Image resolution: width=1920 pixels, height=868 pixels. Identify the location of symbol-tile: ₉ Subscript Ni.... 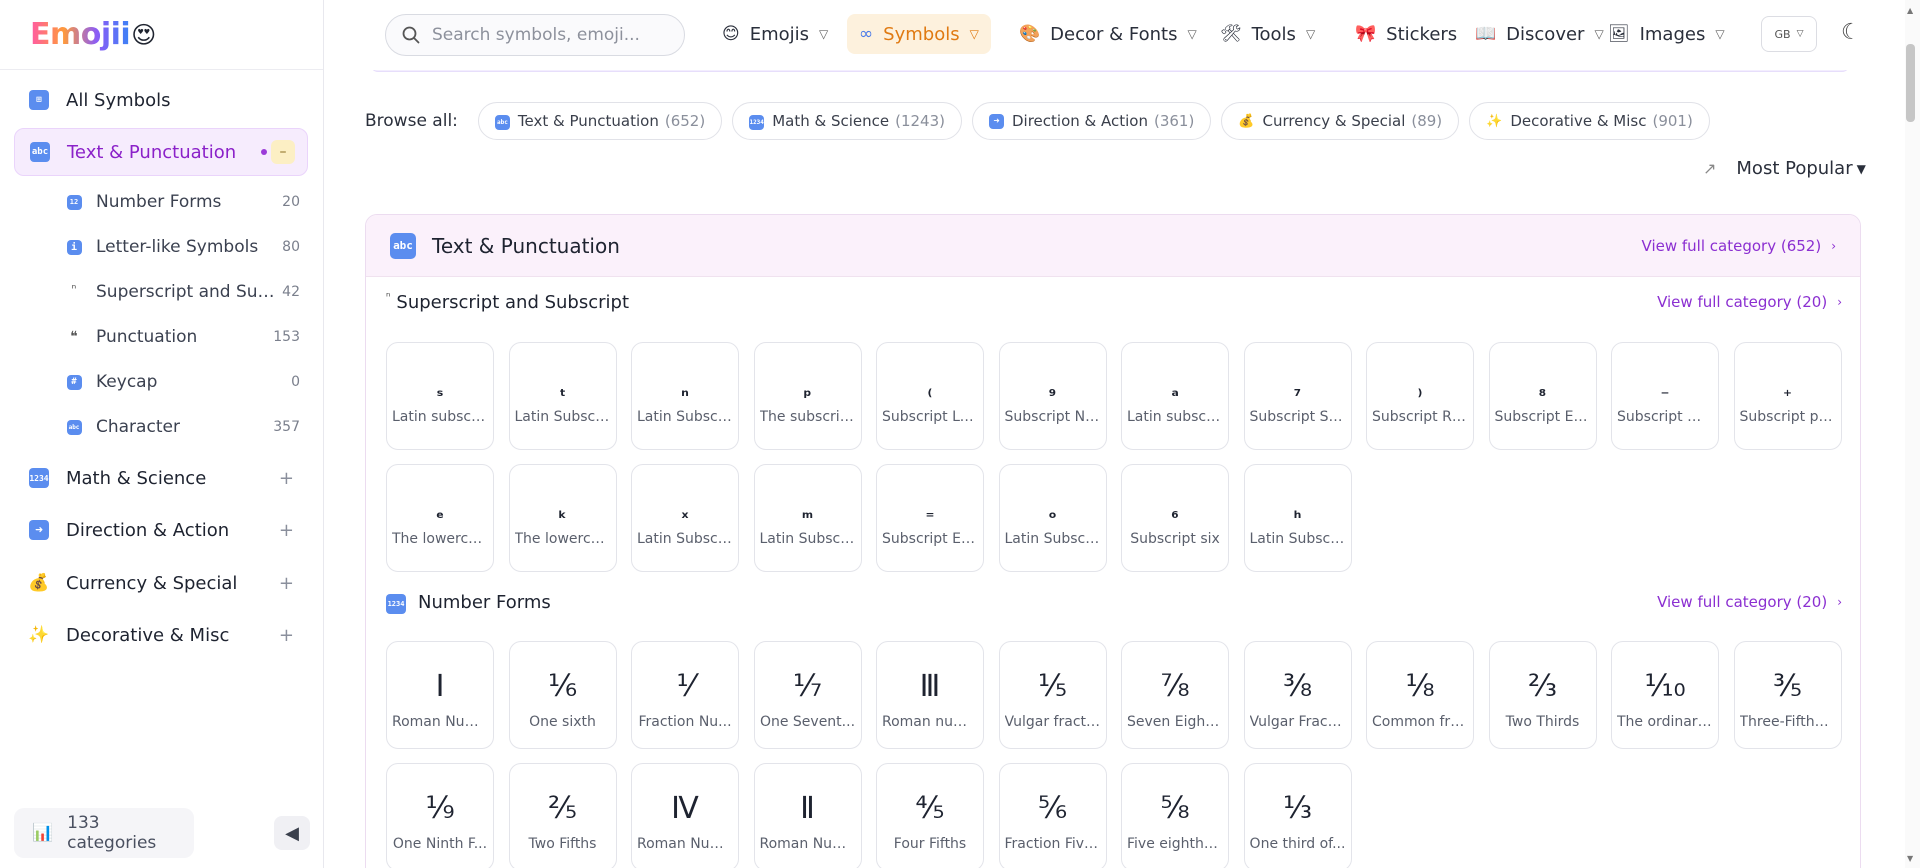
(1052, 396).